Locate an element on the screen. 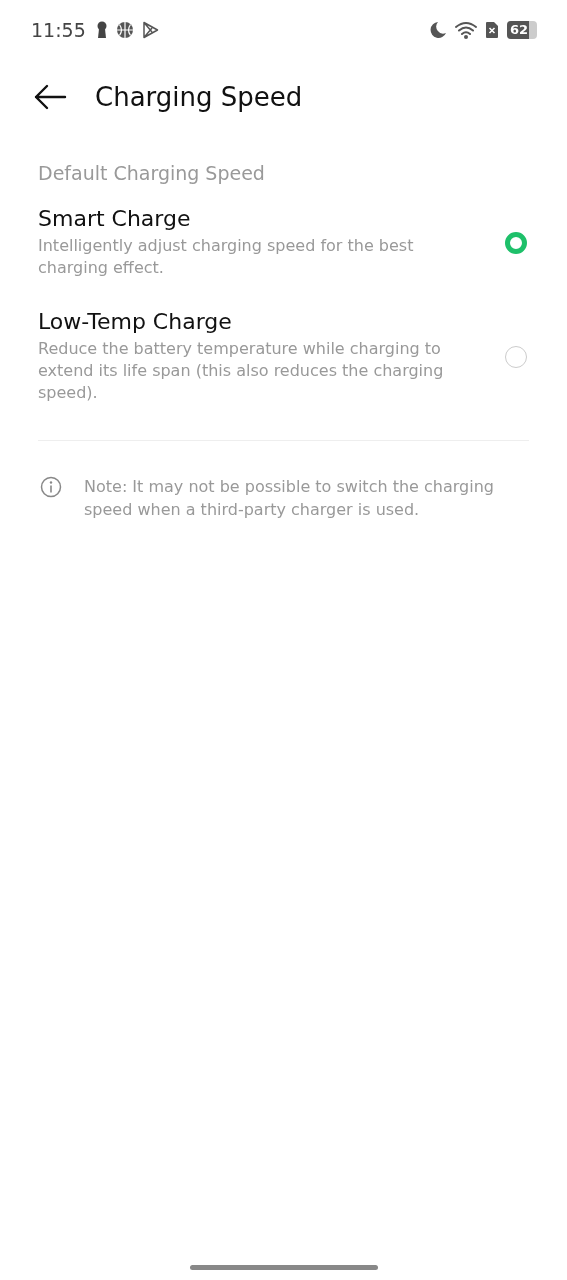  section-label: Default Charging Speed is located at coordinates (151, 172).